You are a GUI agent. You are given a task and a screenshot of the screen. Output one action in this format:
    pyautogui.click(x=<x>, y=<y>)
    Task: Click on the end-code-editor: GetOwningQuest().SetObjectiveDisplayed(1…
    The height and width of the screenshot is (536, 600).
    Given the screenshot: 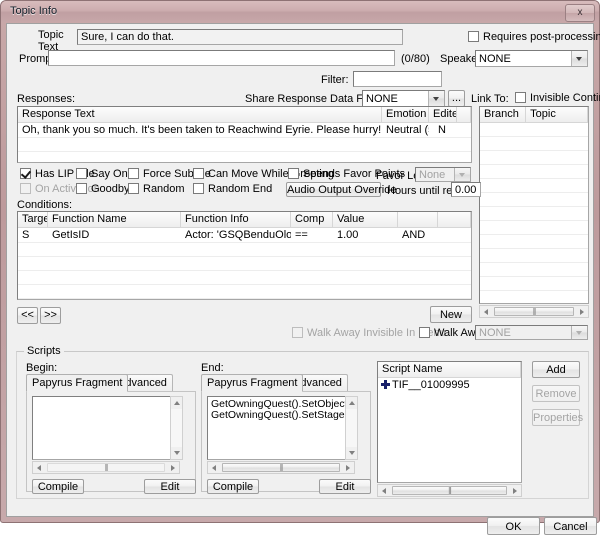 What is the action you would take?
    pyautogui.click(x=281, y=428)
    